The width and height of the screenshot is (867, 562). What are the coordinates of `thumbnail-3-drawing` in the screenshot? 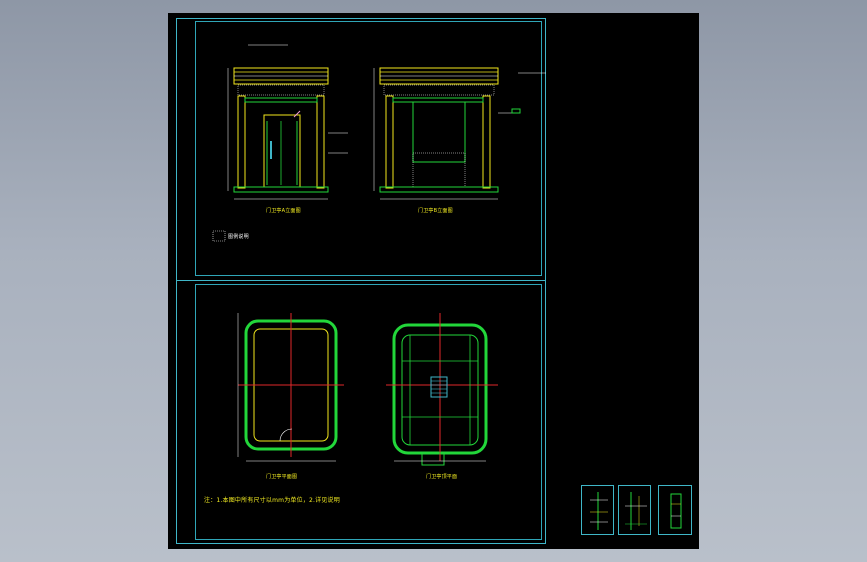 It's located at (676, 511).